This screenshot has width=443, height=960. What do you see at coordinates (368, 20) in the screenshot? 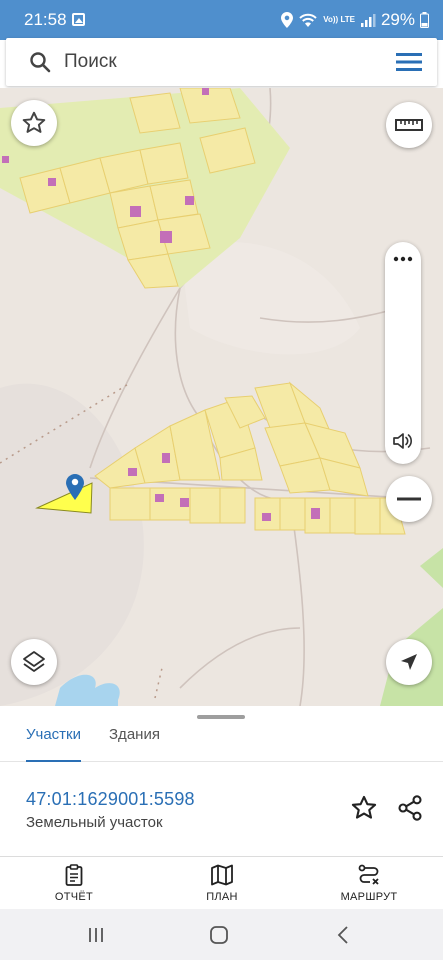
I see `signal-icon` at bounding box center [368, 20].